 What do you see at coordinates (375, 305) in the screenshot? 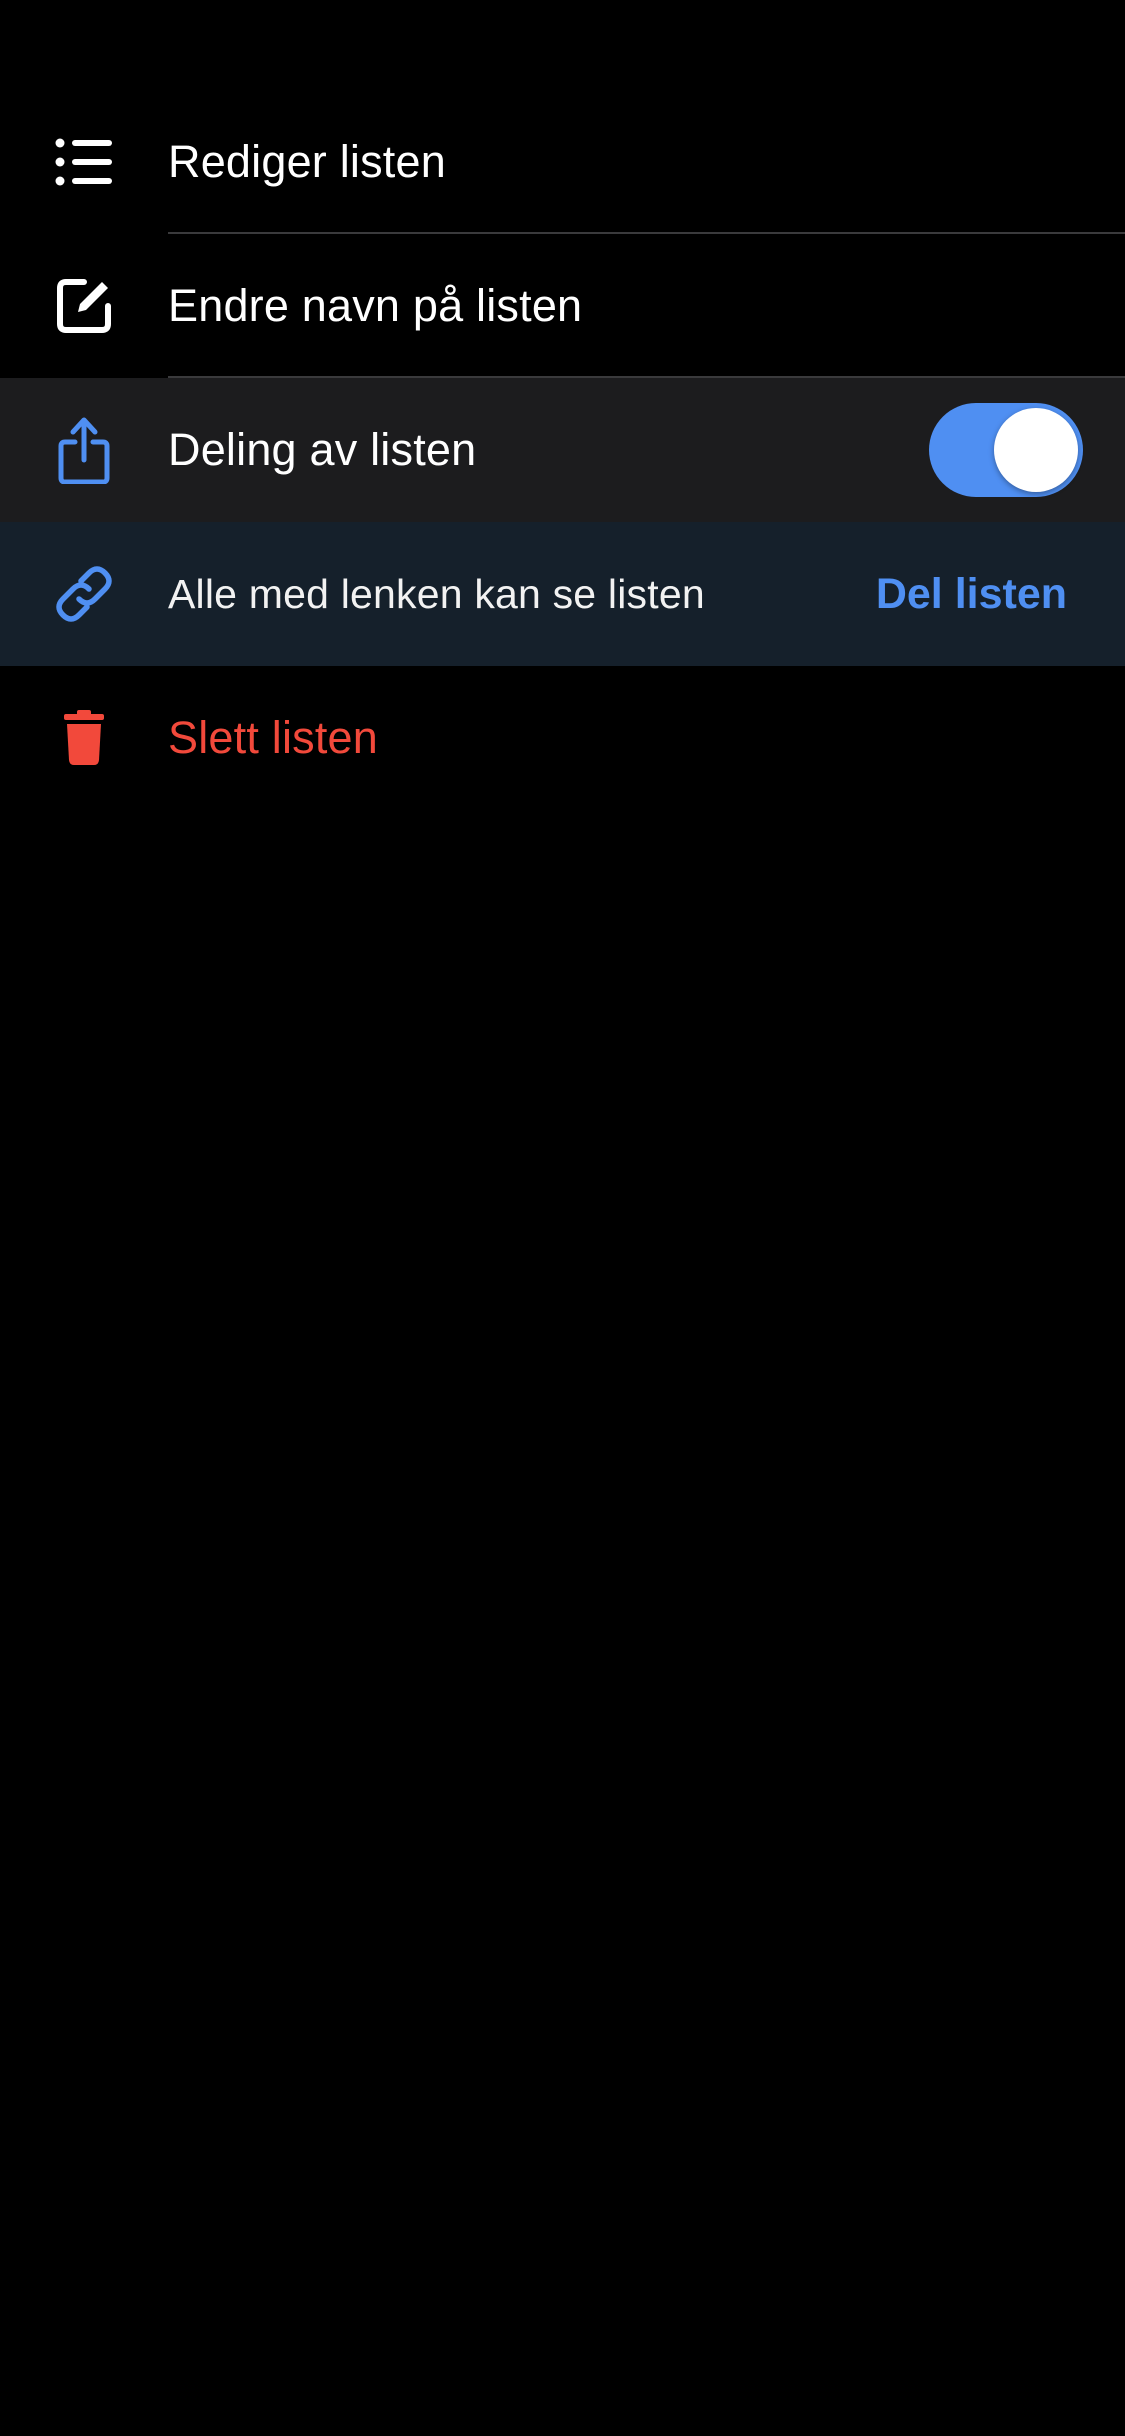
I see `menu-item-label: Endre navn på listen` at bounding box center [375, 305].